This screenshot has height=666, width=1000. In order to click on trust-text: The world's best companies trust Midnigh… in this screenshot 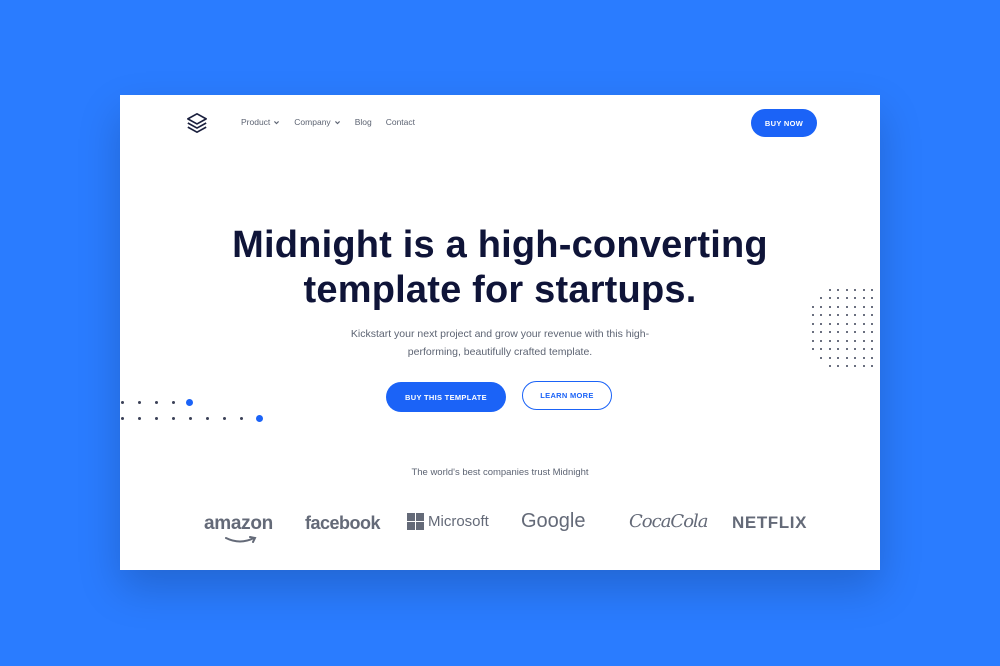, I will do `click(500, 472)`.